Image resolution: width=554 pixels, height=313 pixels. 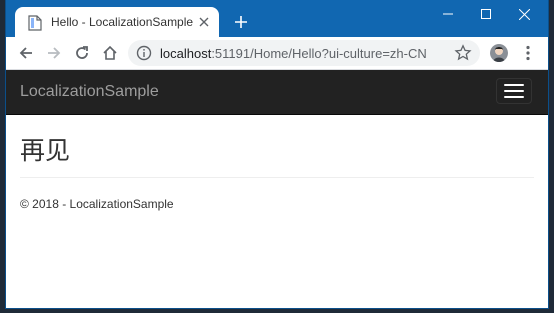 What do you see at coordinates (277, 177) in the screenshot?
I see `divider` at bounding box center [277, 177].